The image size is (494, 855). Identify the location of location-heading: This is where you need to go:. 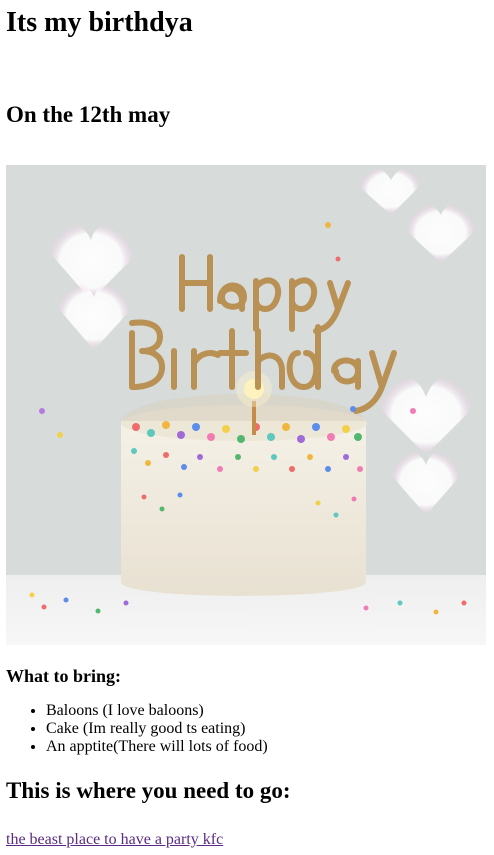
(148, 790).